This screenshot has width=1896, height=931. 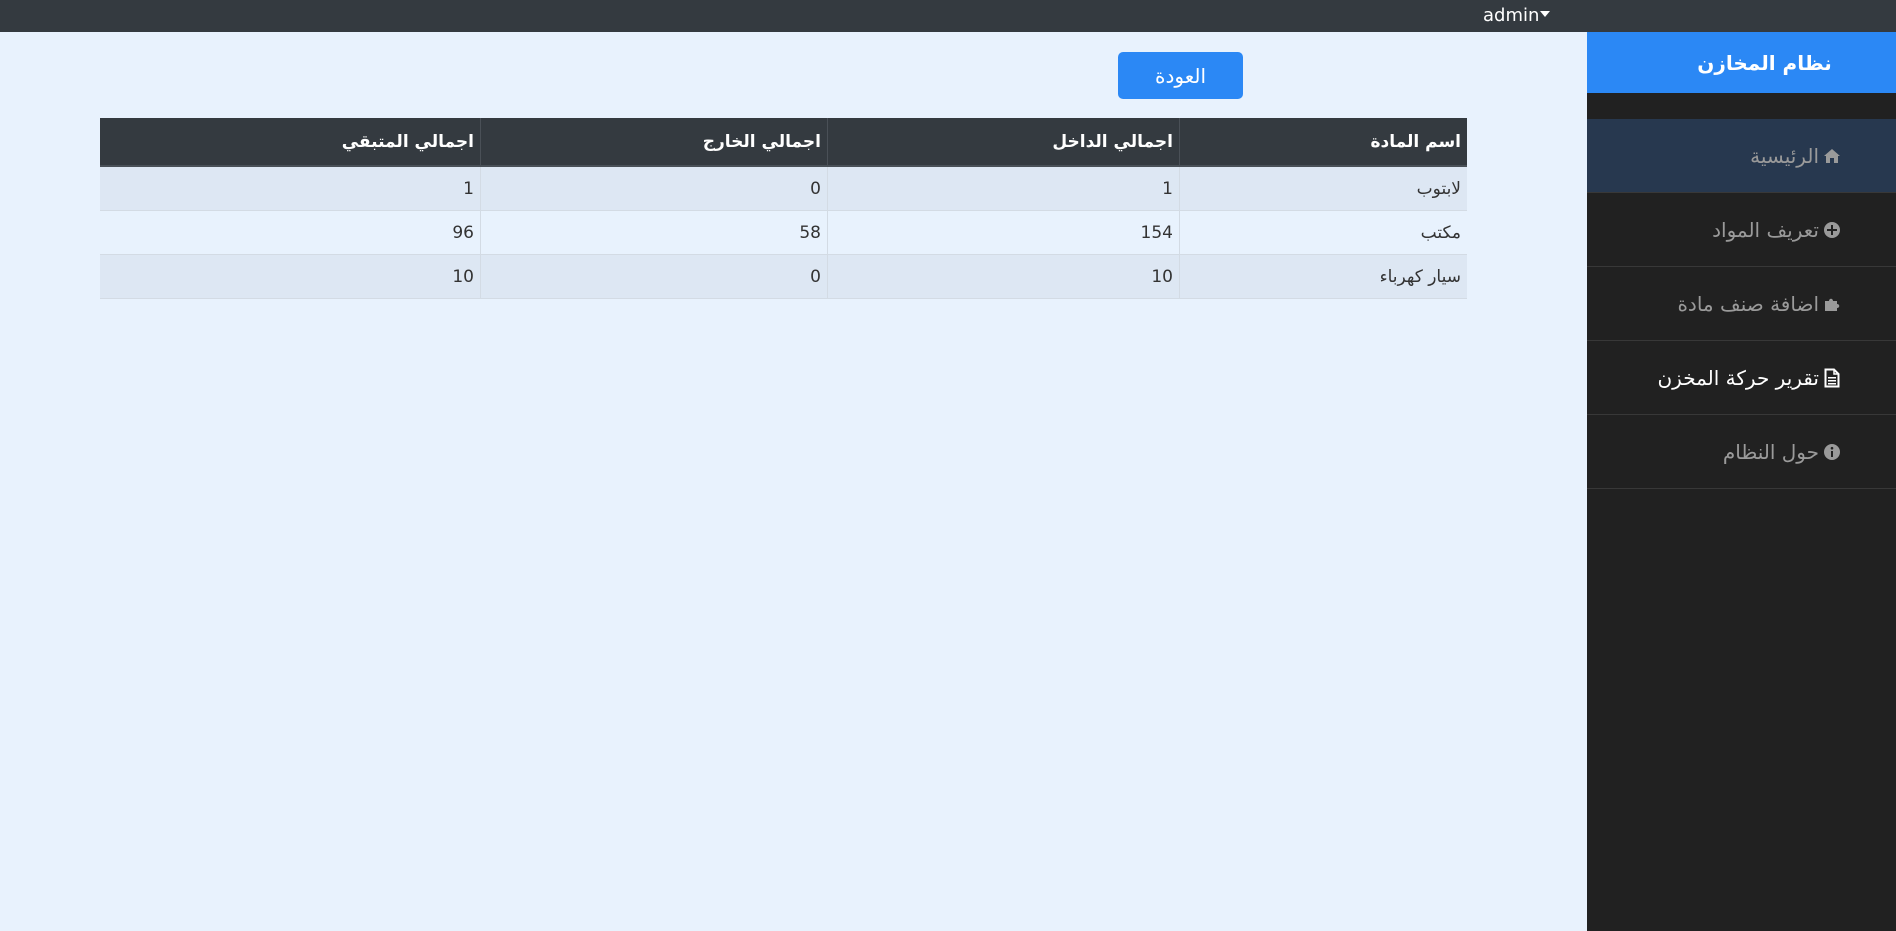 I want to click on back-button: العودة, so click(x=1180, y=75).